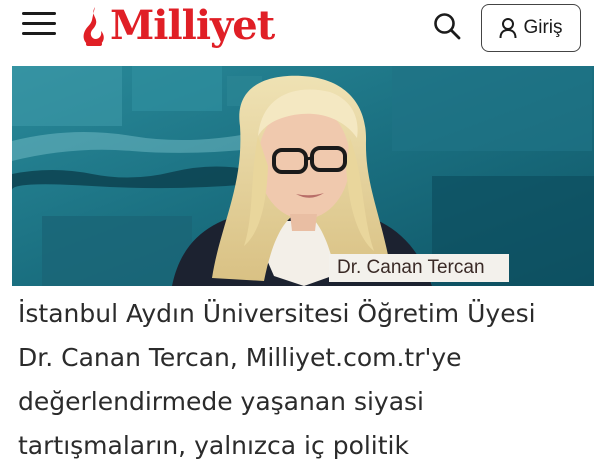 The image size is (609, 469). Describe the element at coordinates (213, 445) in the screenshot. I see `article-line: tartışmaların, yalnızca iç politik` at that location.